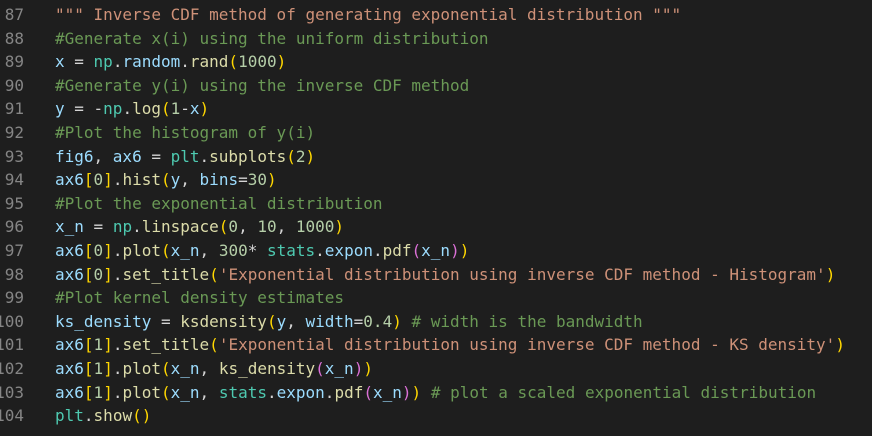 The image size is (872, 436). I want to click on code-text: y = -np.log(1-x), so click(132, 109).